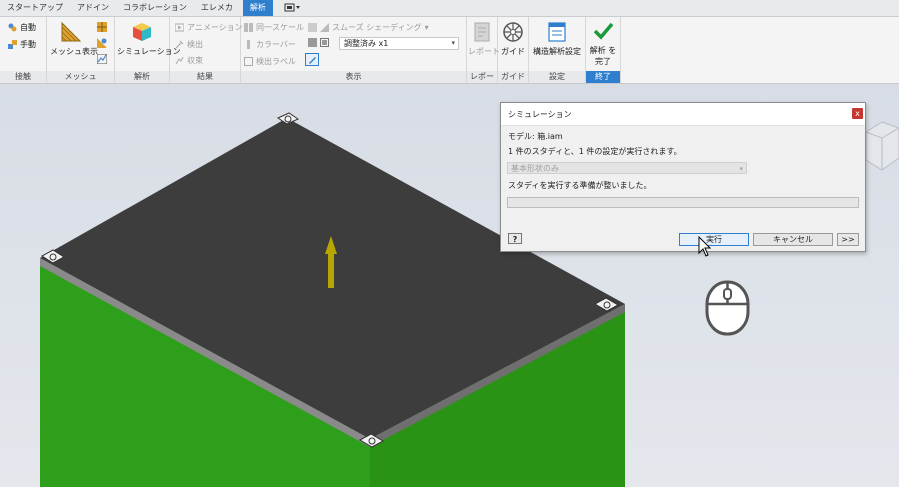 This screenshot has width=899, height=487. I want to click on tab-overflow-dropdown, so click(293, 8).